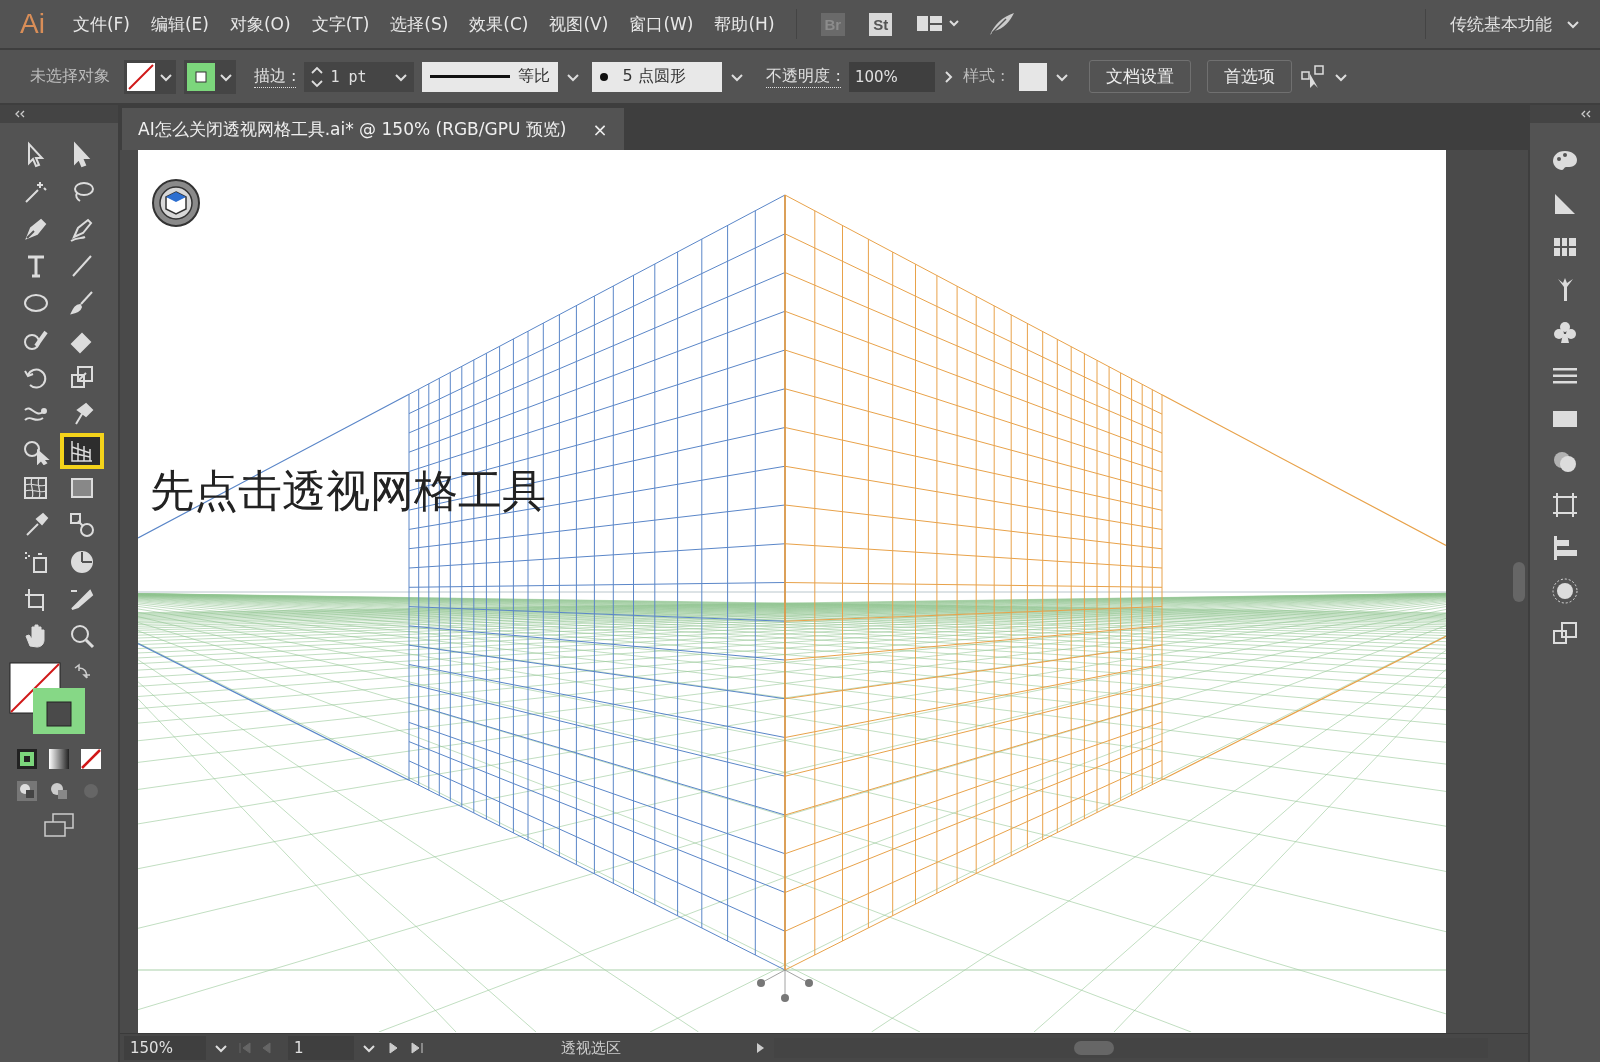  Describe the element at coordinates (82, 636) in the screenshot. I see `zoom-icon` at that location.